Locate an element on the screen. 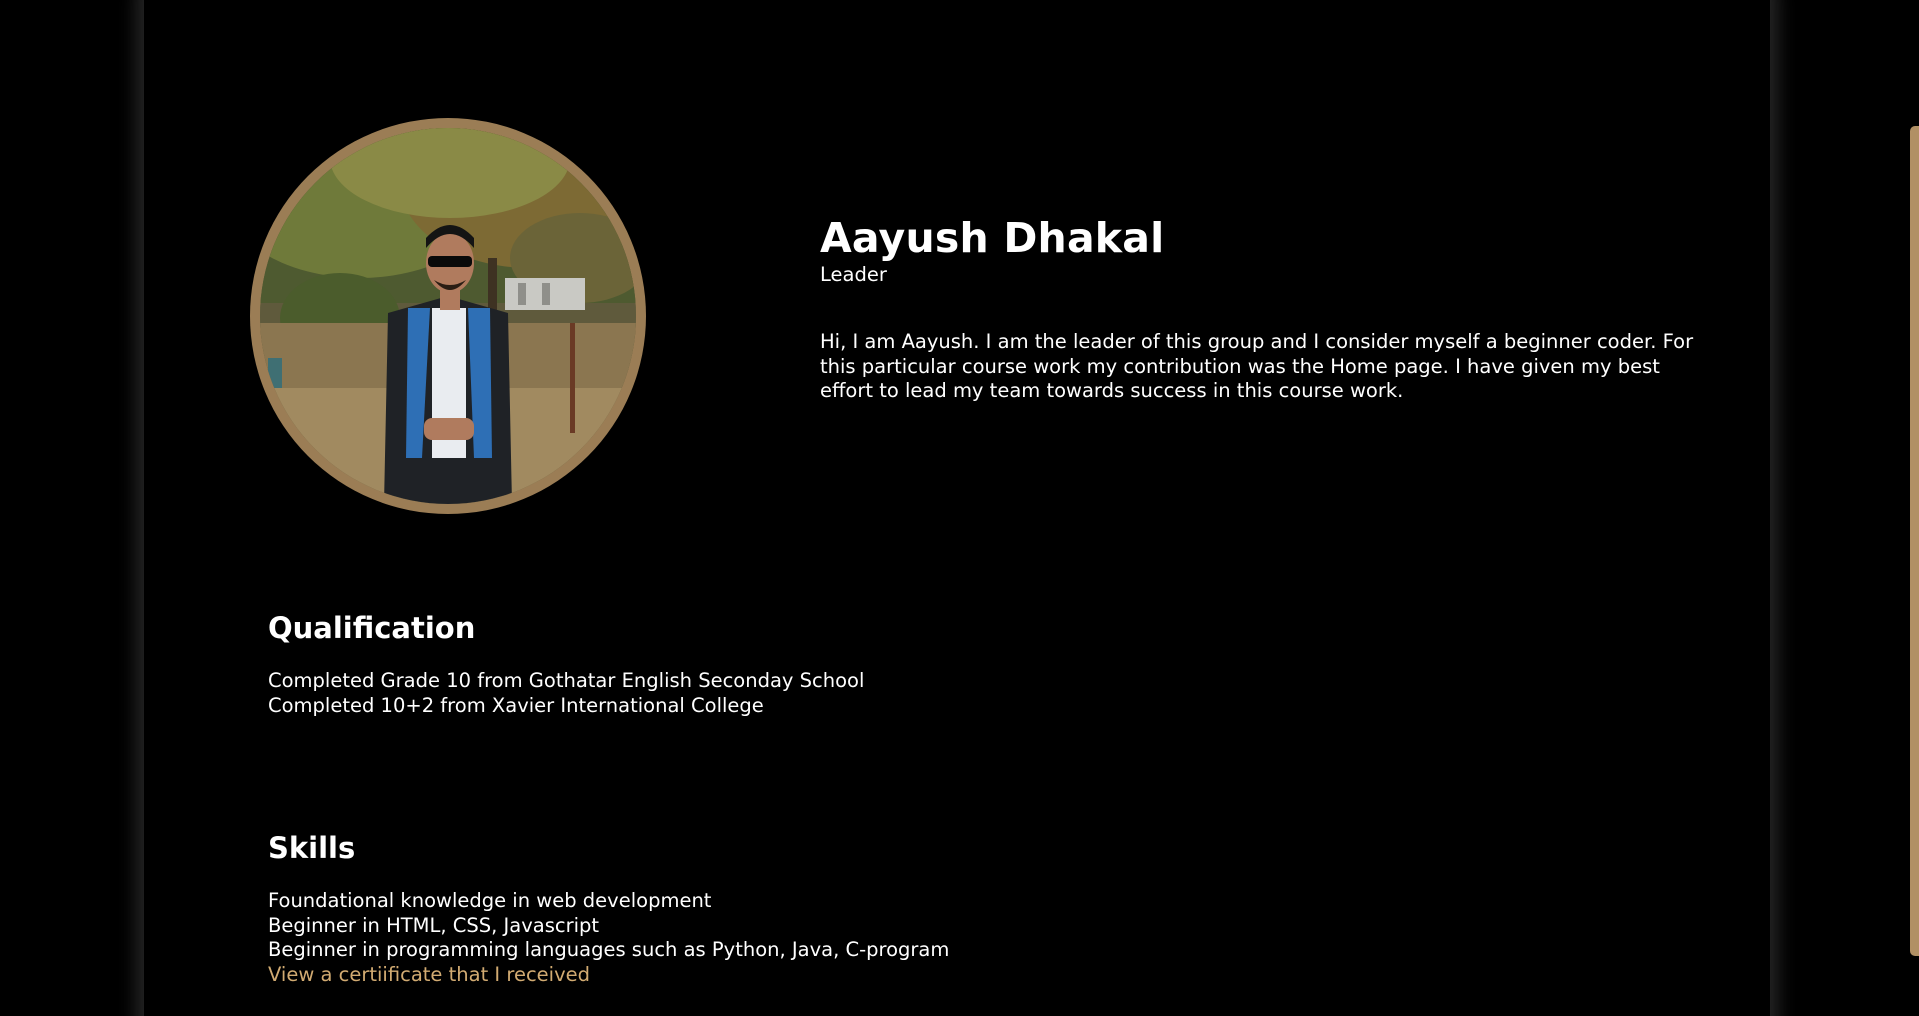 Image resolution: width=1919 pixels, height=1016 pixels. avatar-frame is located at coordinates (448, 316).